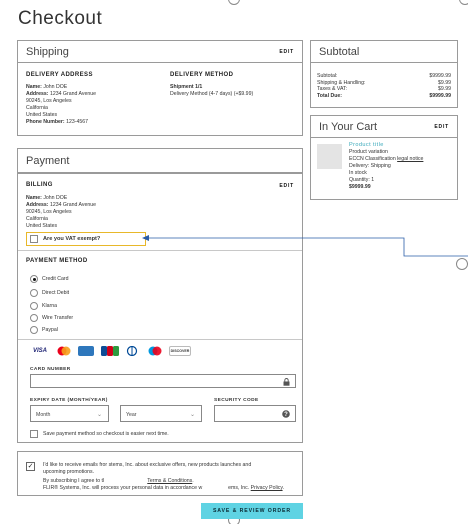 Image resolution: width=468 pixels, height=524 pixels. I want to click on card-number-label: CARD NUMBER, so click(50, 369).